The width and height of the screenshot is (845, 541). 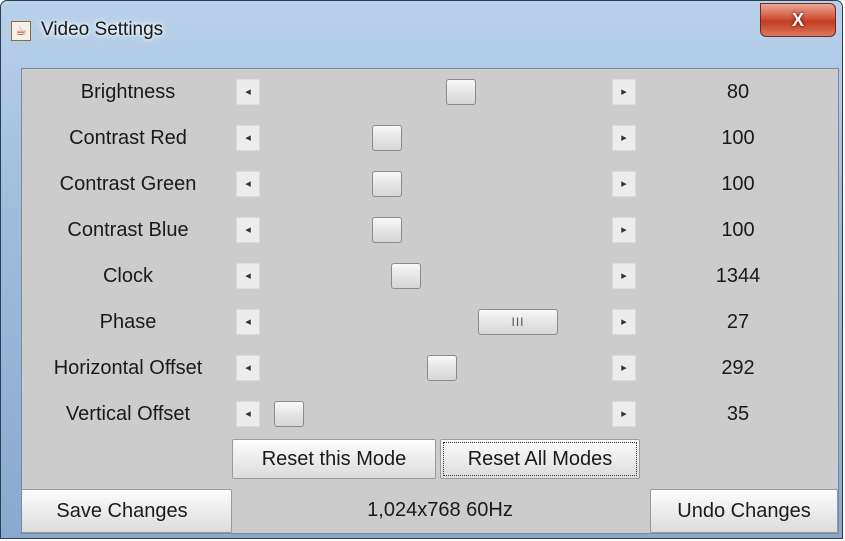 I want to click on setting-value: 1344, so click(x=738, y=276).